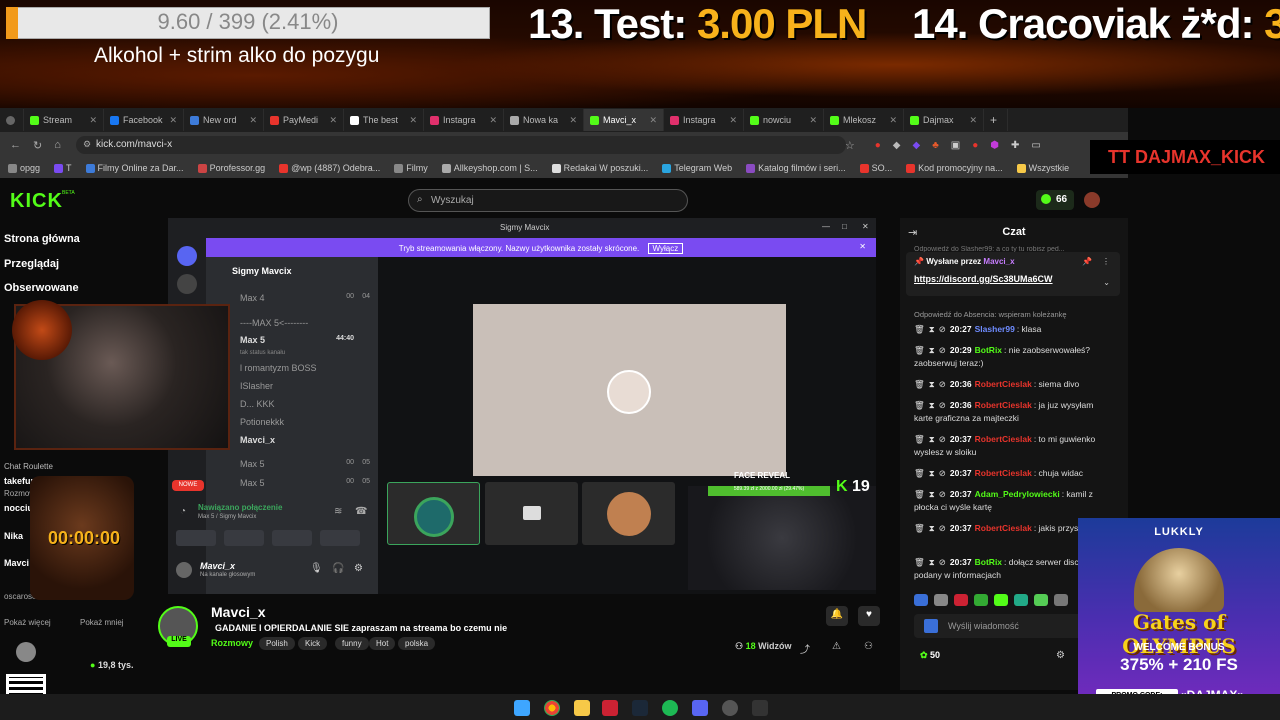 The image size is (1280, 720). What do you see at coordinates (897, 145) in the screenshot?
I see `extension-icon: ◆` at bounding box center [897, 145].